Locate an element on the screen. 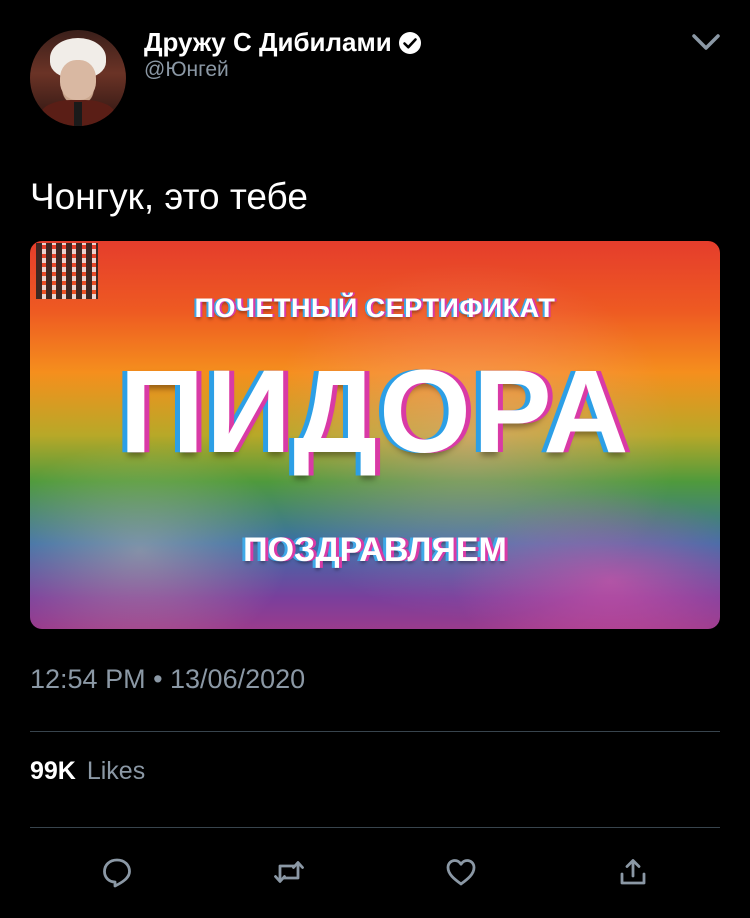  certificate-main-word: ПИДОРА is located at coordinates (375, 412).